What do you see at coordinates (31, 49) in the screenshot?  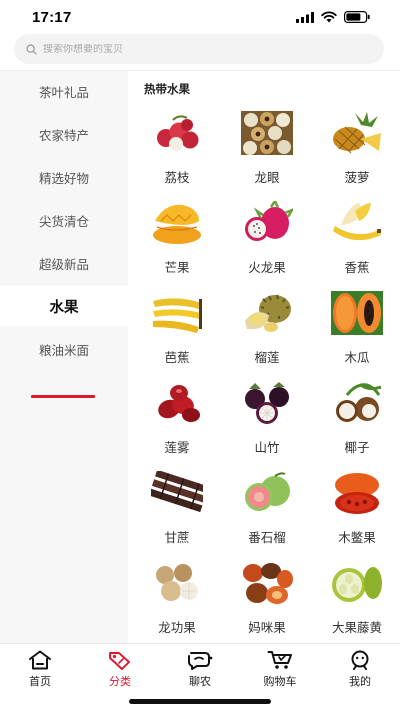 I see `search-icon` at bounding box center [31, 49].